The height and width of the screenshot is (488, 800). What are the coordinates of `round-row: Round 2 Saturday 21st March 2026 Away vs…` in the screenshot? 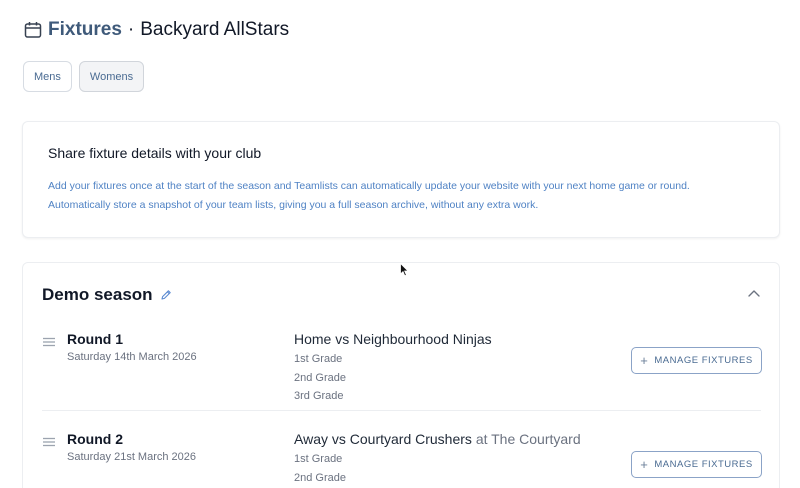 It's located at (402, 458).